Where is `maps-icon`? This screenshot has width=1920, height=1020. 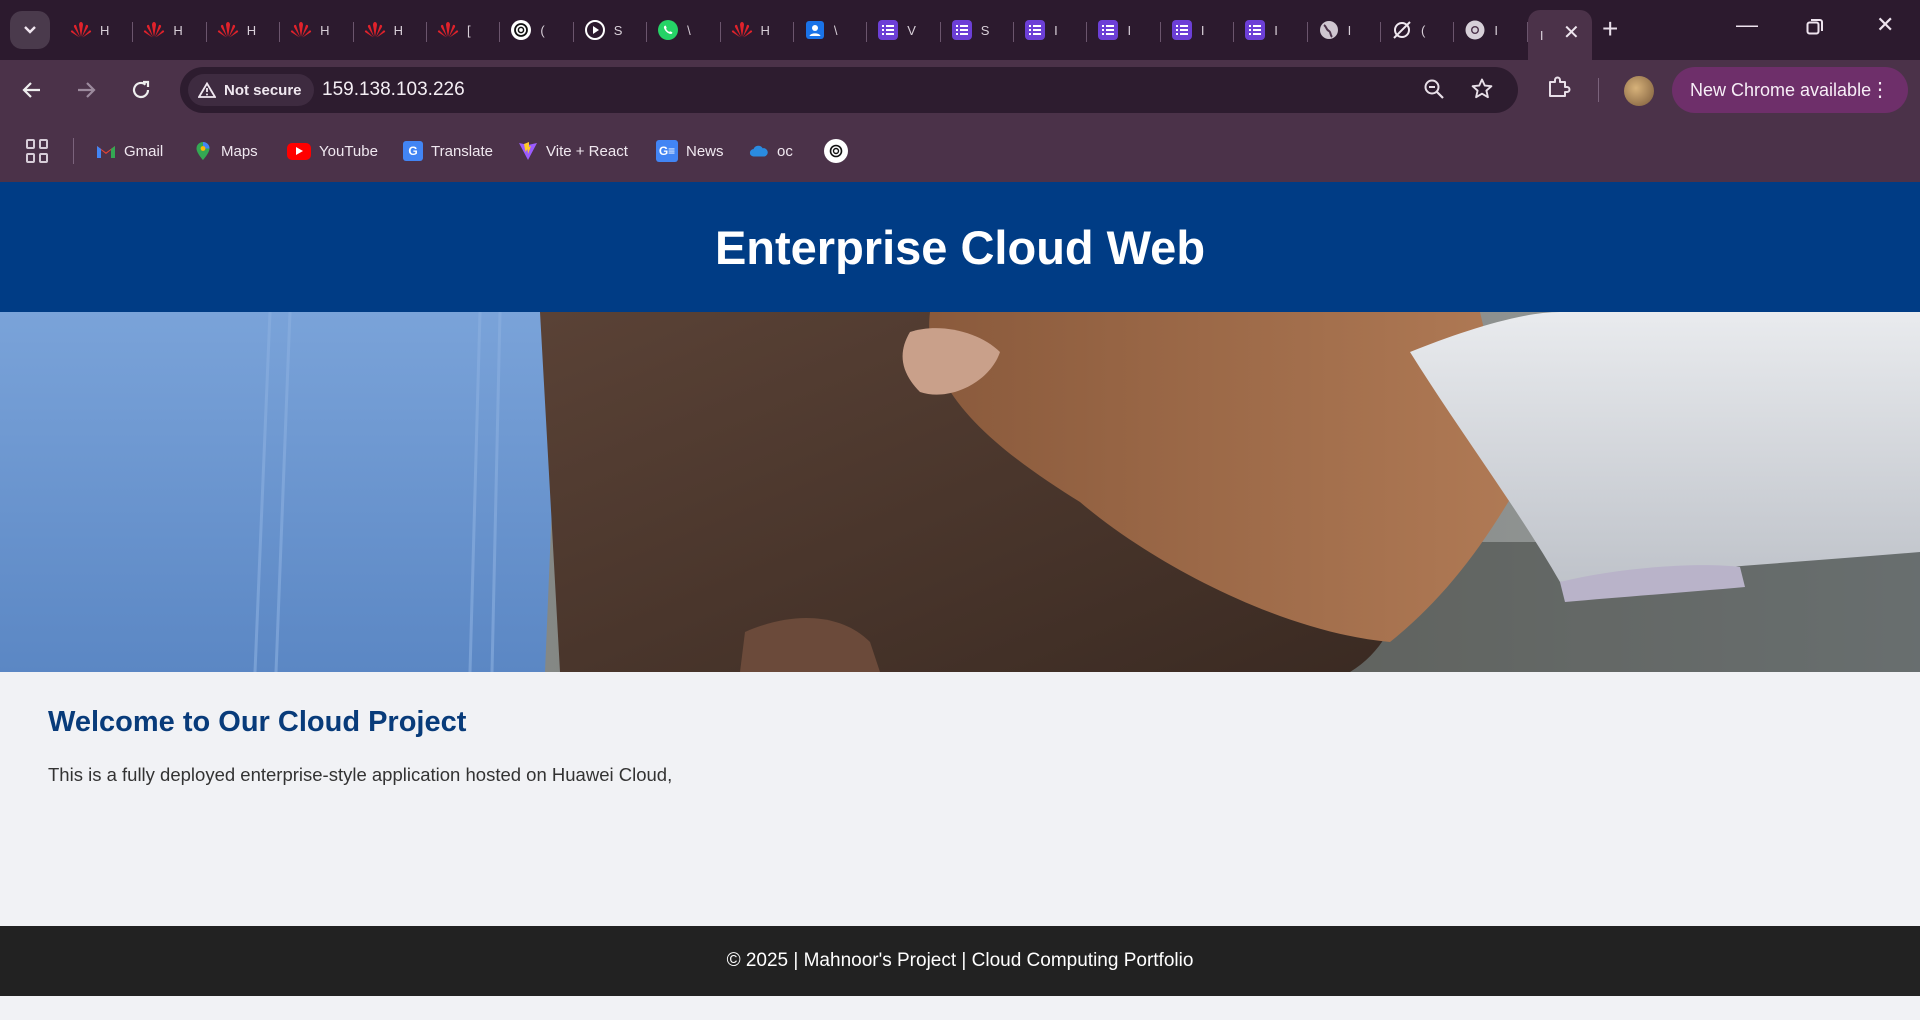
maps-icon is located at coordinates (203, 151).